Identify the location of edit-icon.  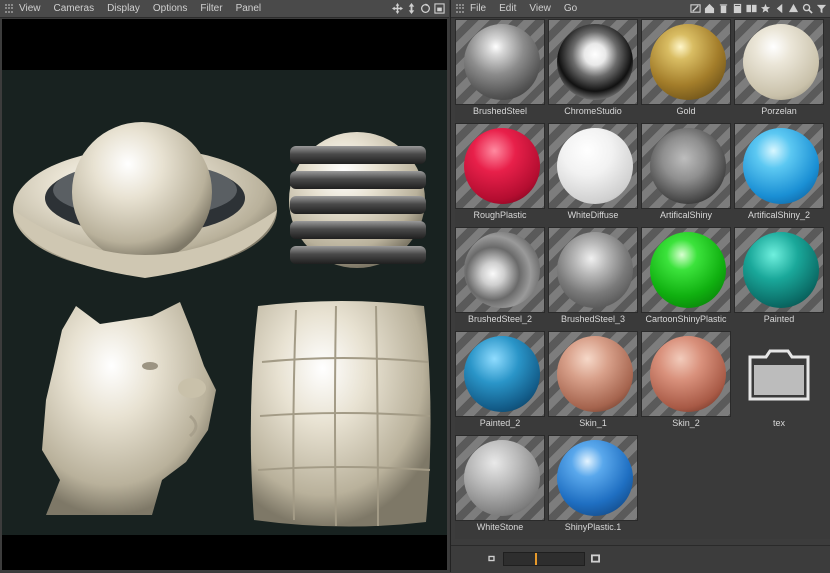
(695, 8).